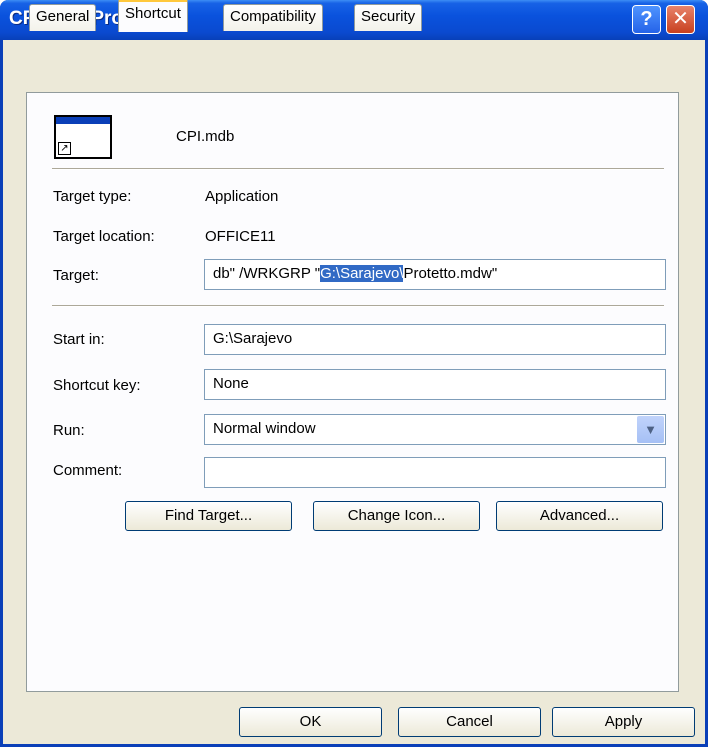 Image resolution: width=708 pixels, height=747 pixels. What do you see at coordinates (273, 17) in the screenshot?
I see `tab-compatibility: Compatibility` at bounding box center [273, 17].